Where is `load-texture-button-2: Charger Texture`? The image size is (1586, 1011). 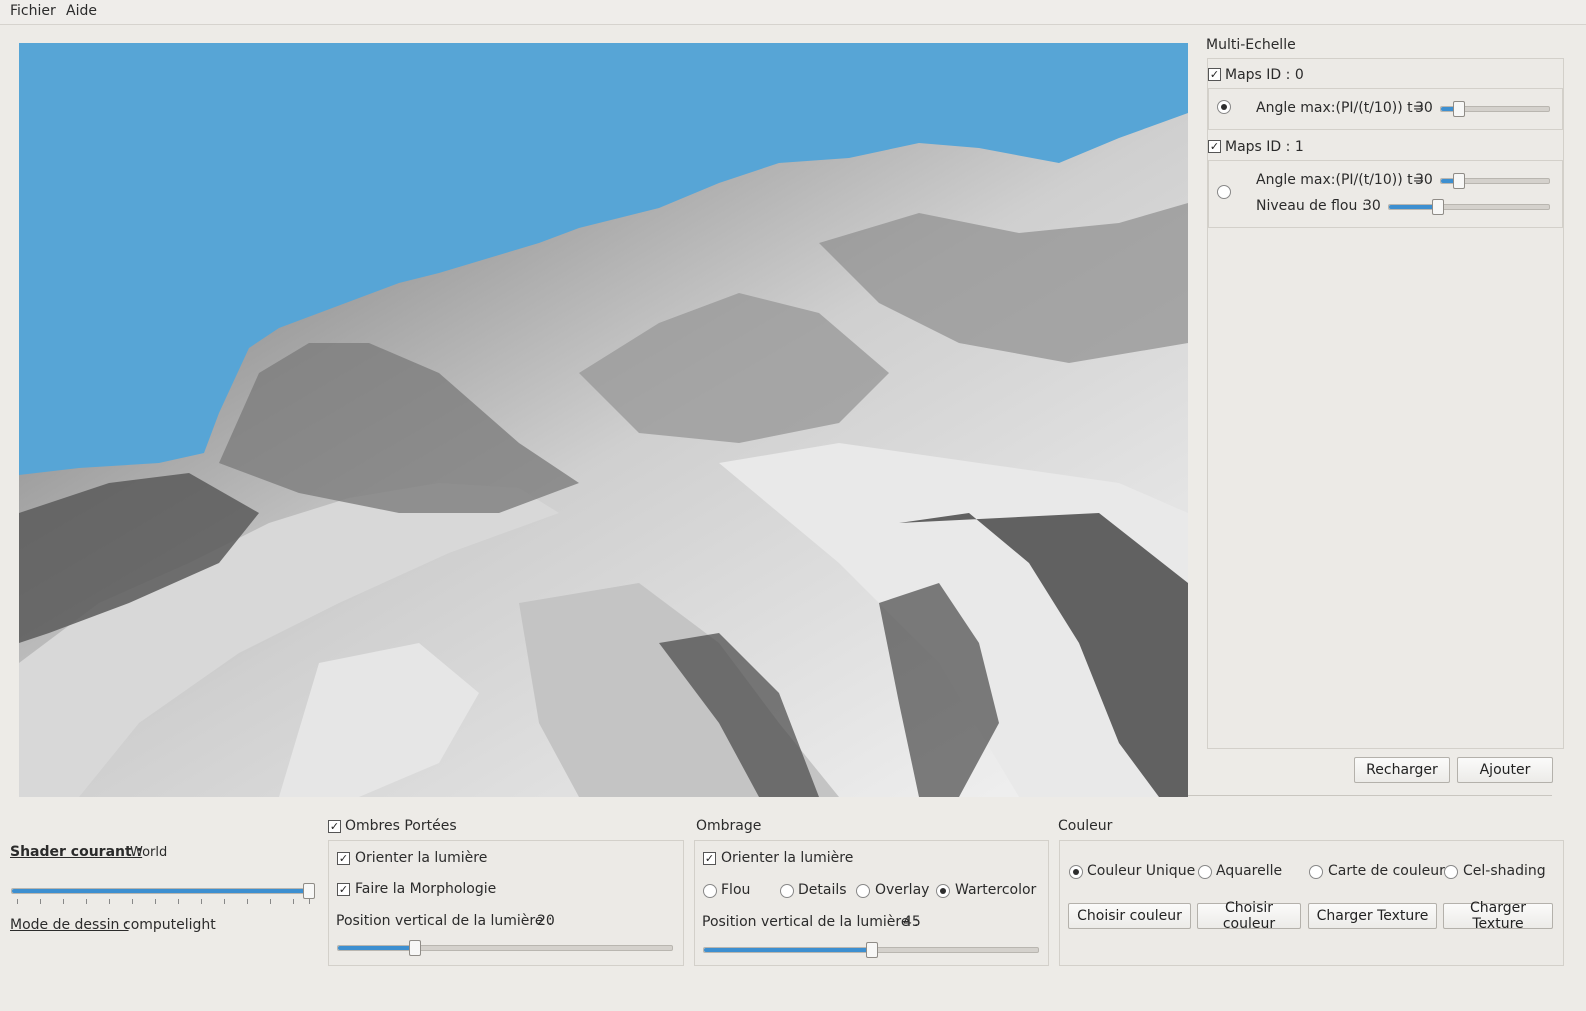
load-texture-button-2: Charger Texture is located at coordinates (1498, 916).